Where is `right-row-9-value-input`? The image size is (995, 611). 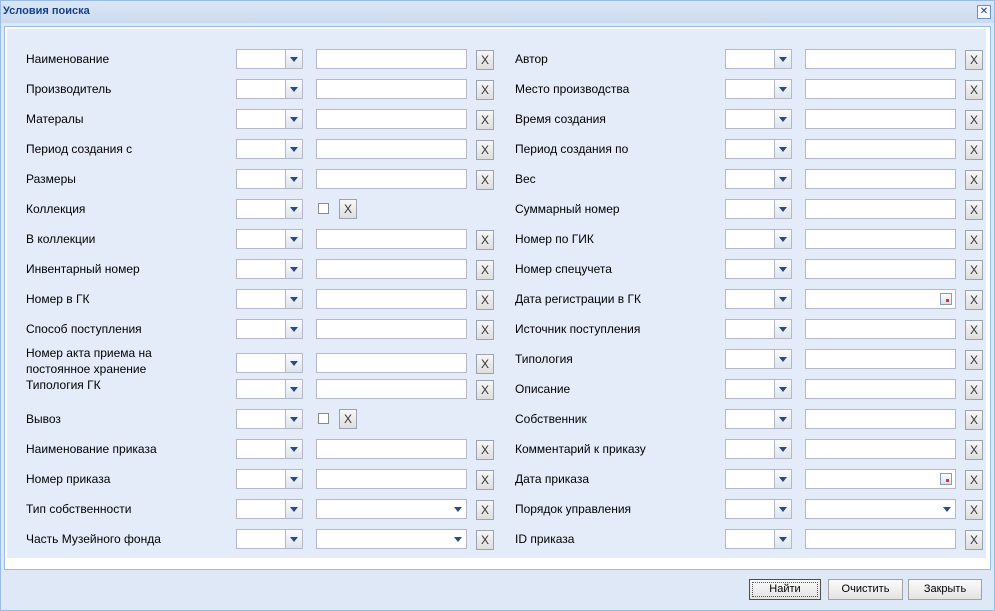 right-row-9-value-input is located at coordinates (880, 329).